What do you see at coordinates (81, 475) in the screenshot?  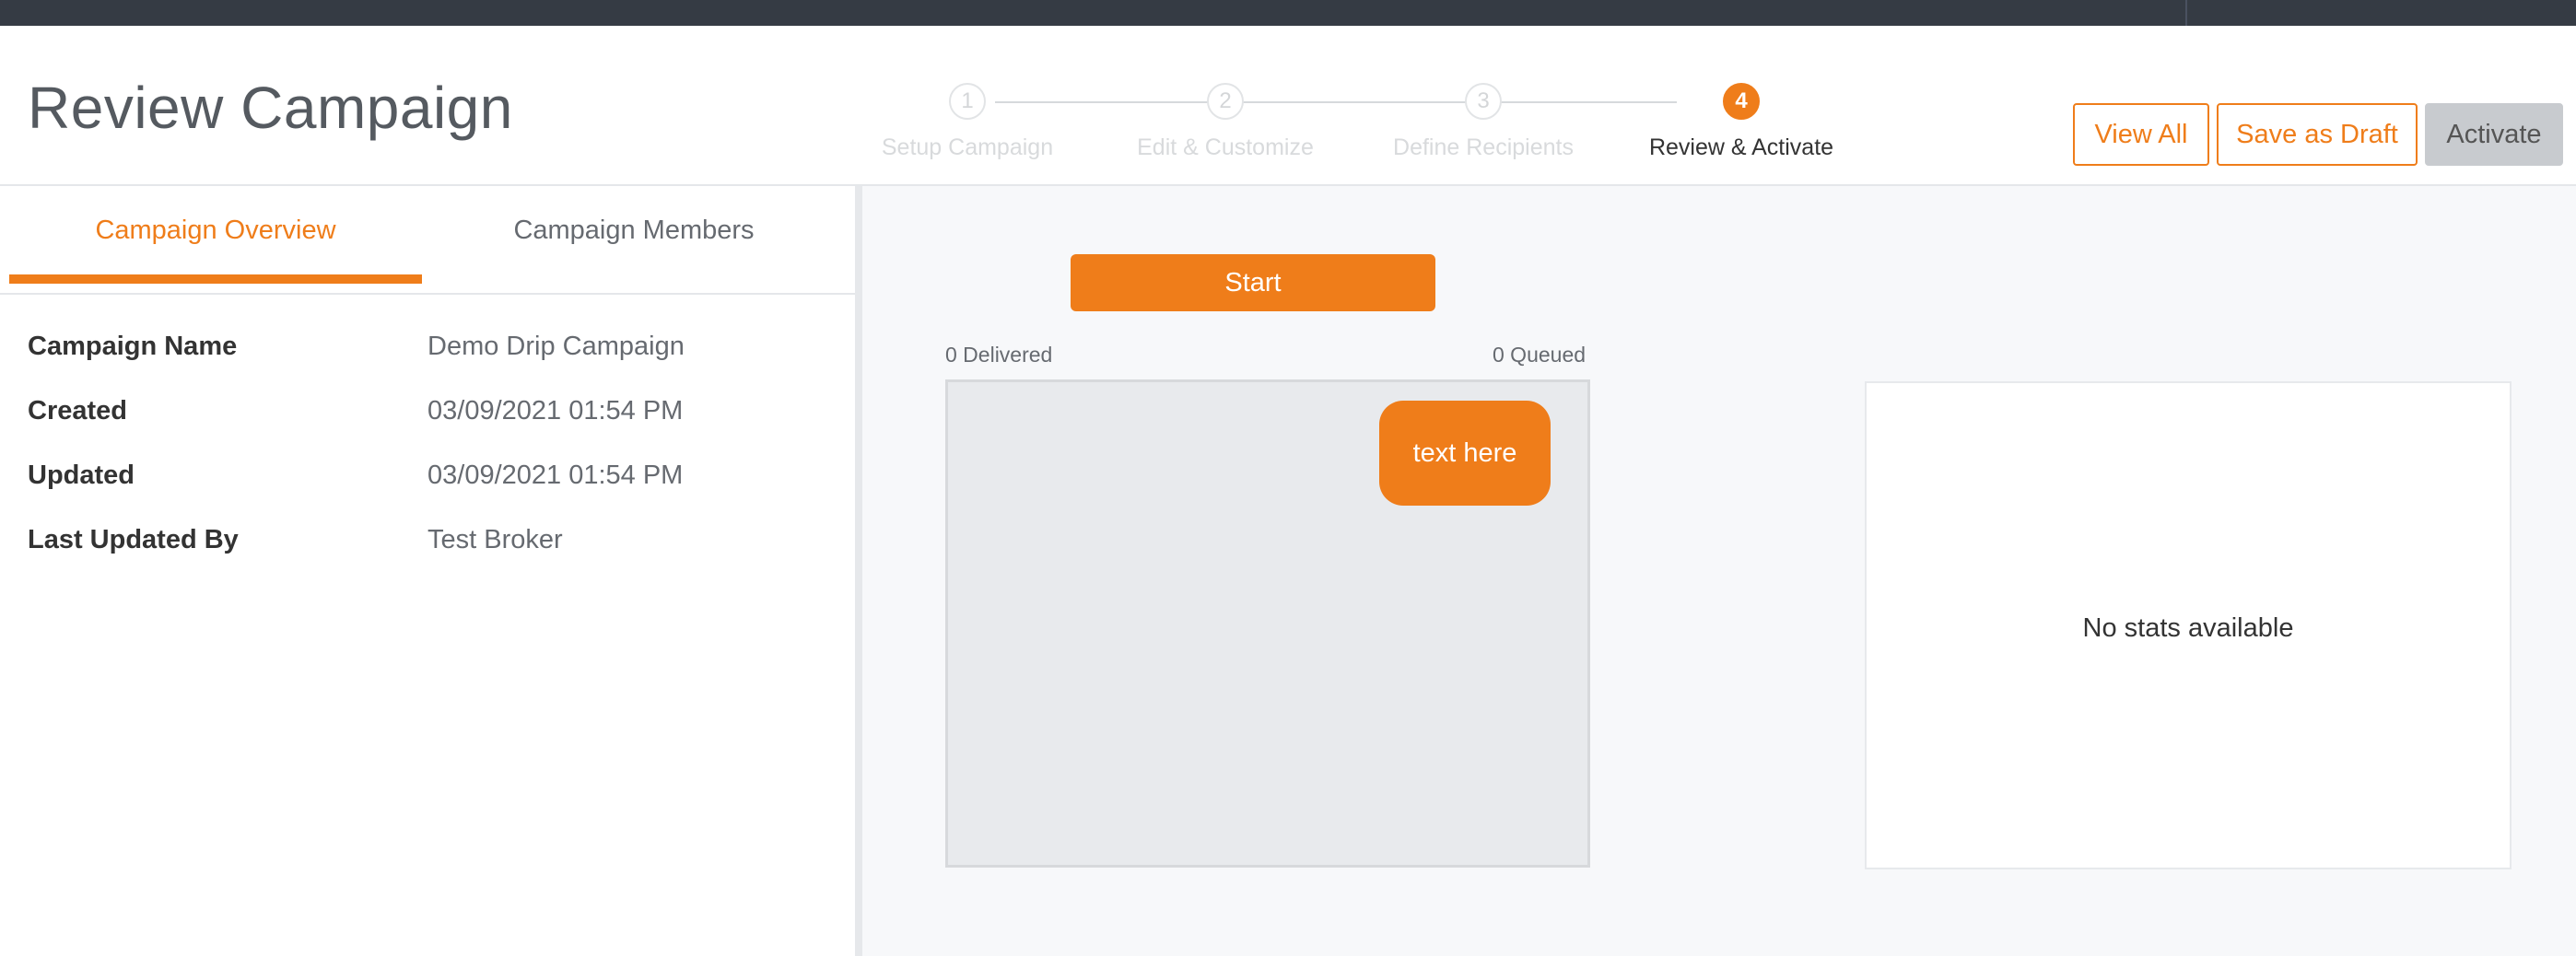 I see `info-label: Updated` at bounding box center [81, 475].